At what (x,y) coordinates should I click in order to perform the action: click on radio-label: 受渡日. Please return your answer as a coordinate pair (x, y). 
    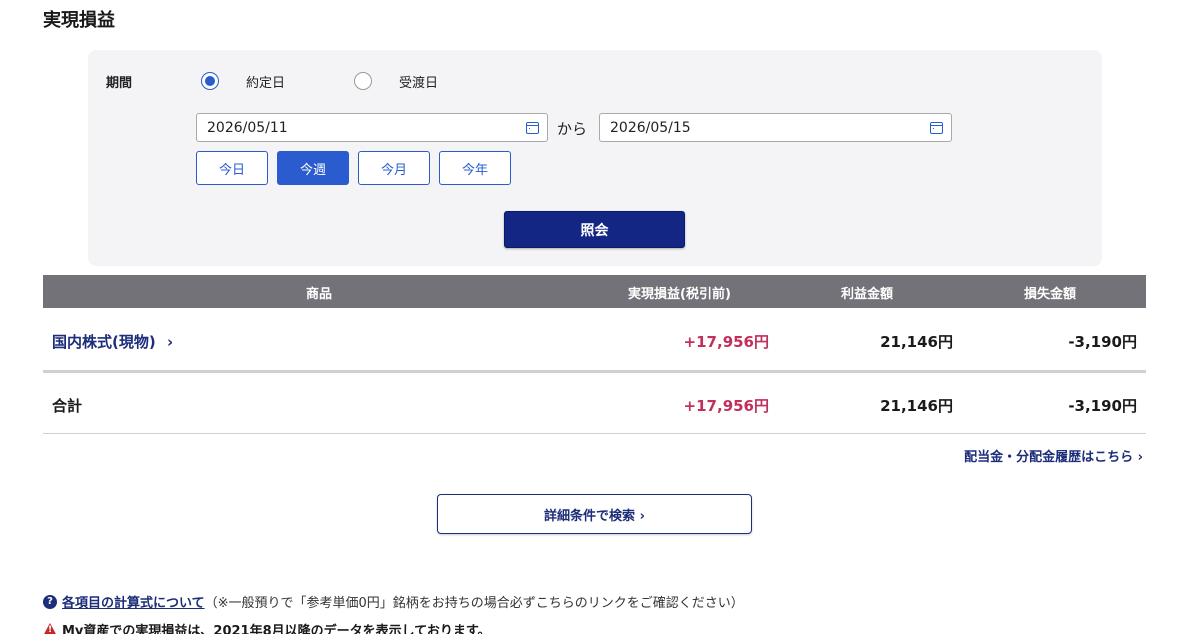
    Looking at the image, I should click on (419, 83).